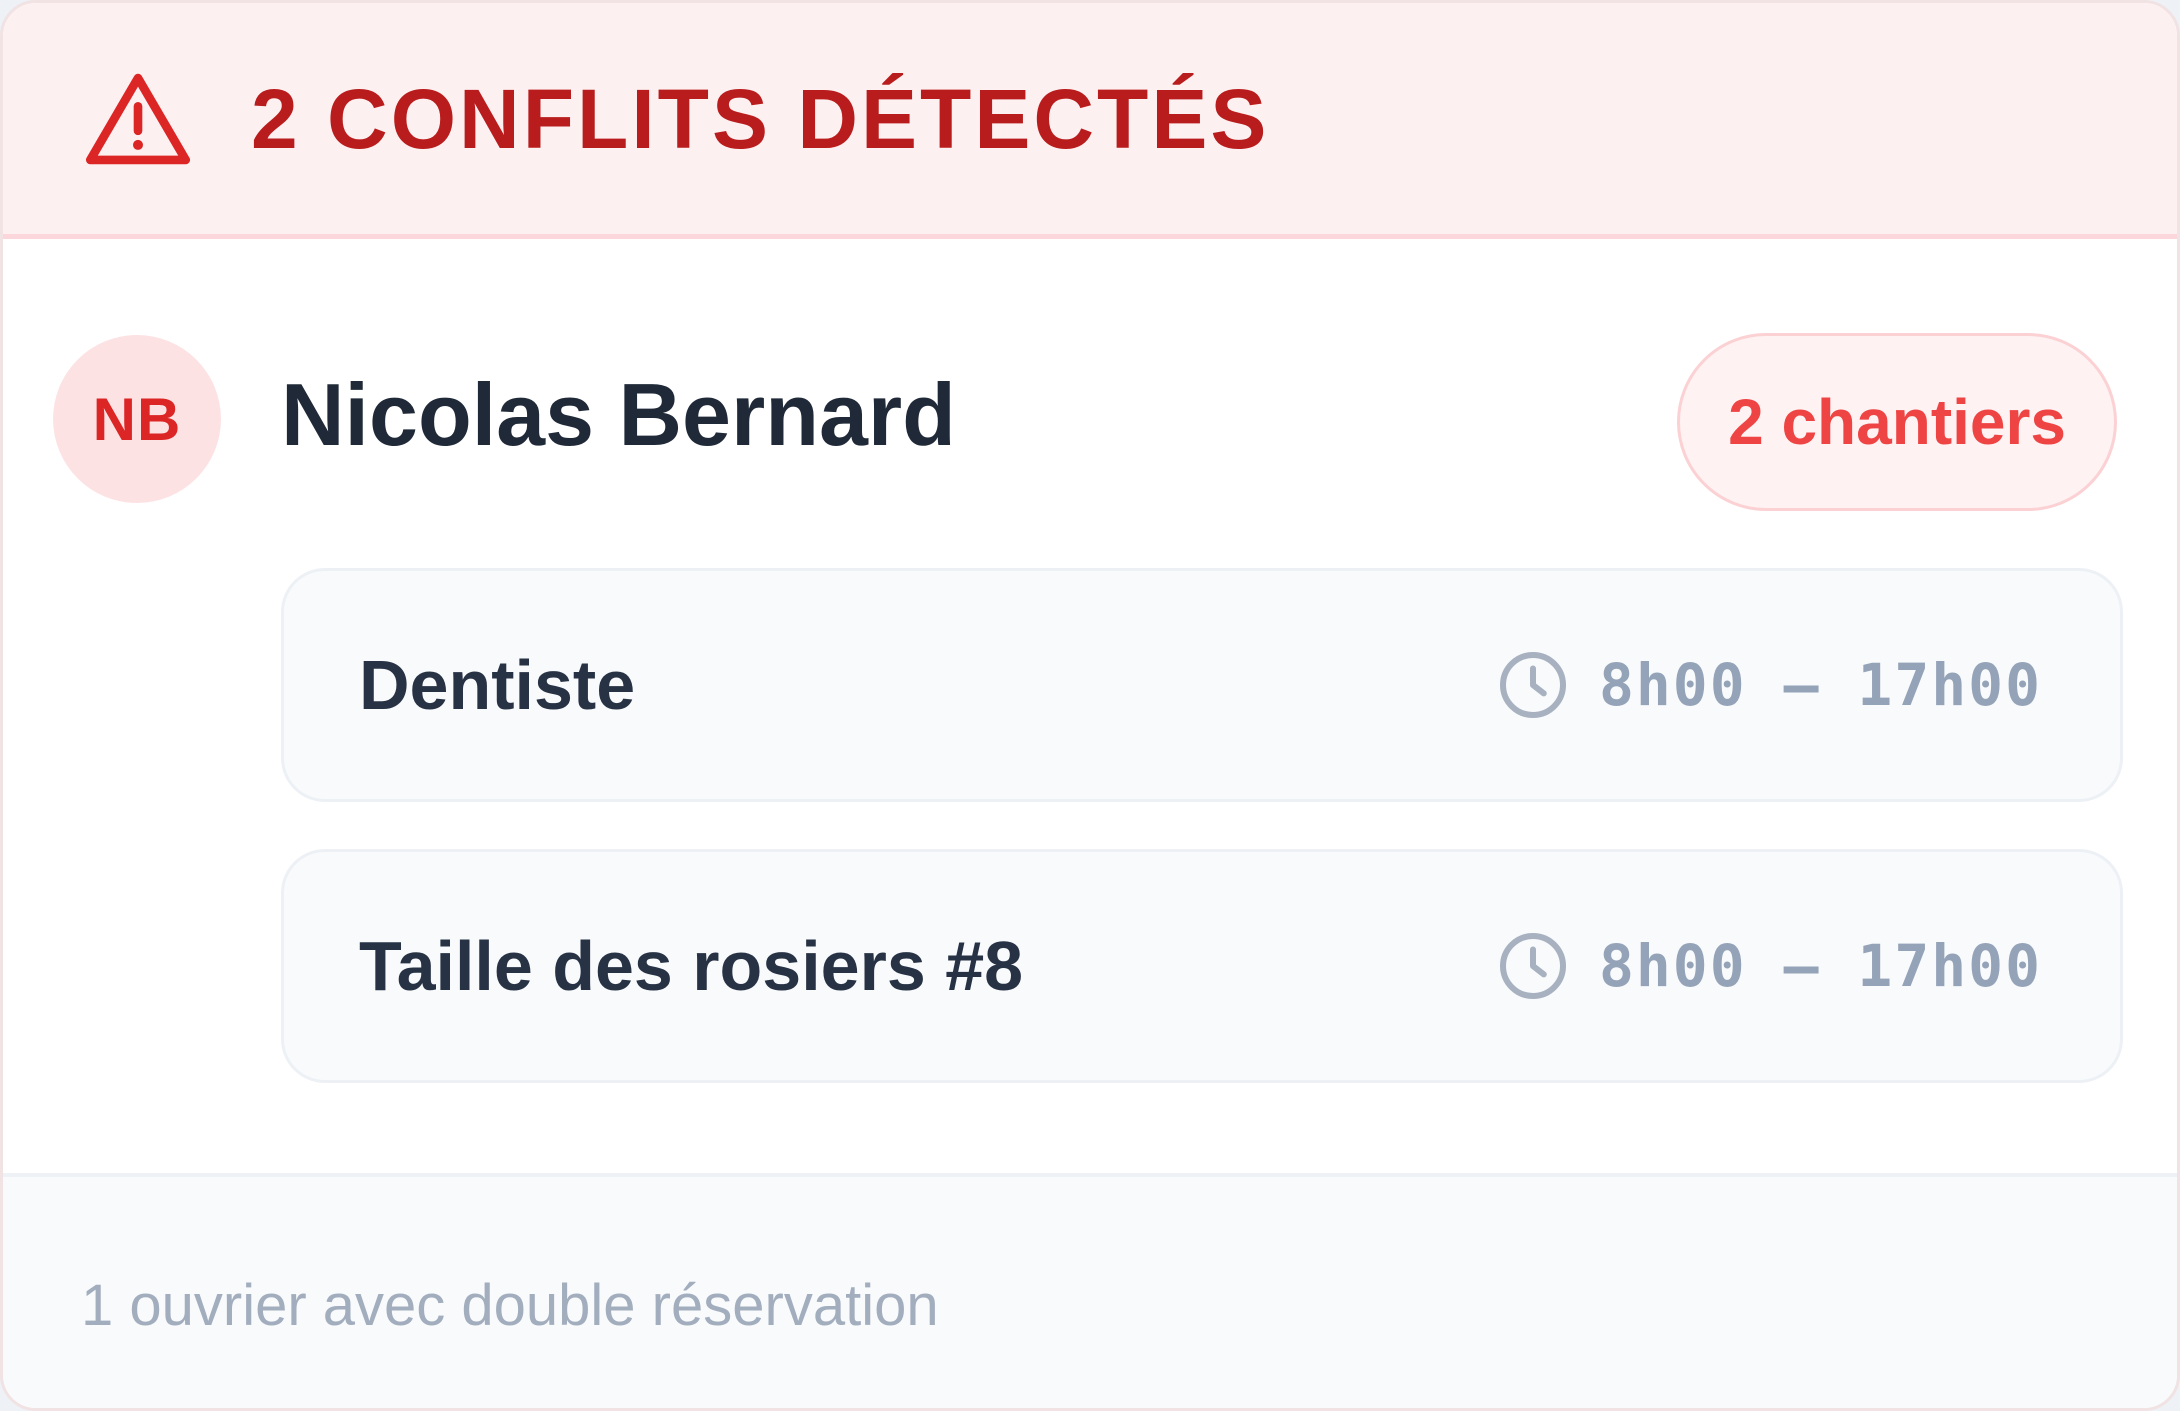 The image size is (2180, 1411). I want to click on site-name: Dentiste, so click(497, 685).